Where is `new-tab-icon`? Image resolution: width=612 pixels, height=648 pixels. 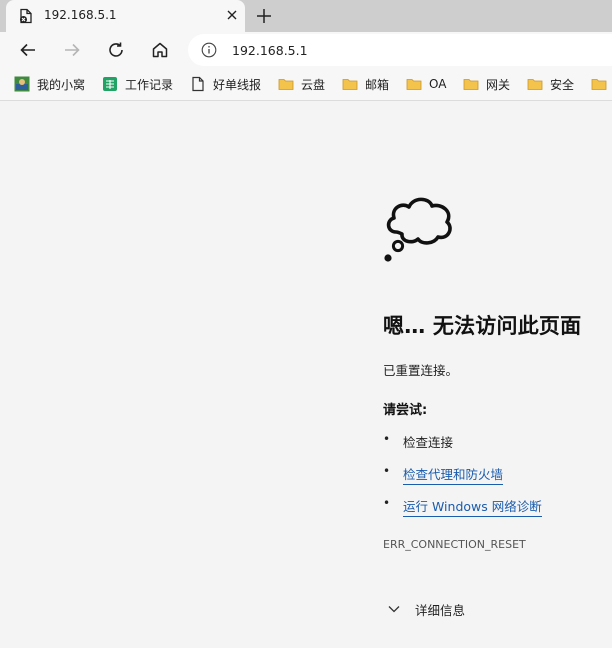
new-tab-icon is located at coordinates (264, 16).